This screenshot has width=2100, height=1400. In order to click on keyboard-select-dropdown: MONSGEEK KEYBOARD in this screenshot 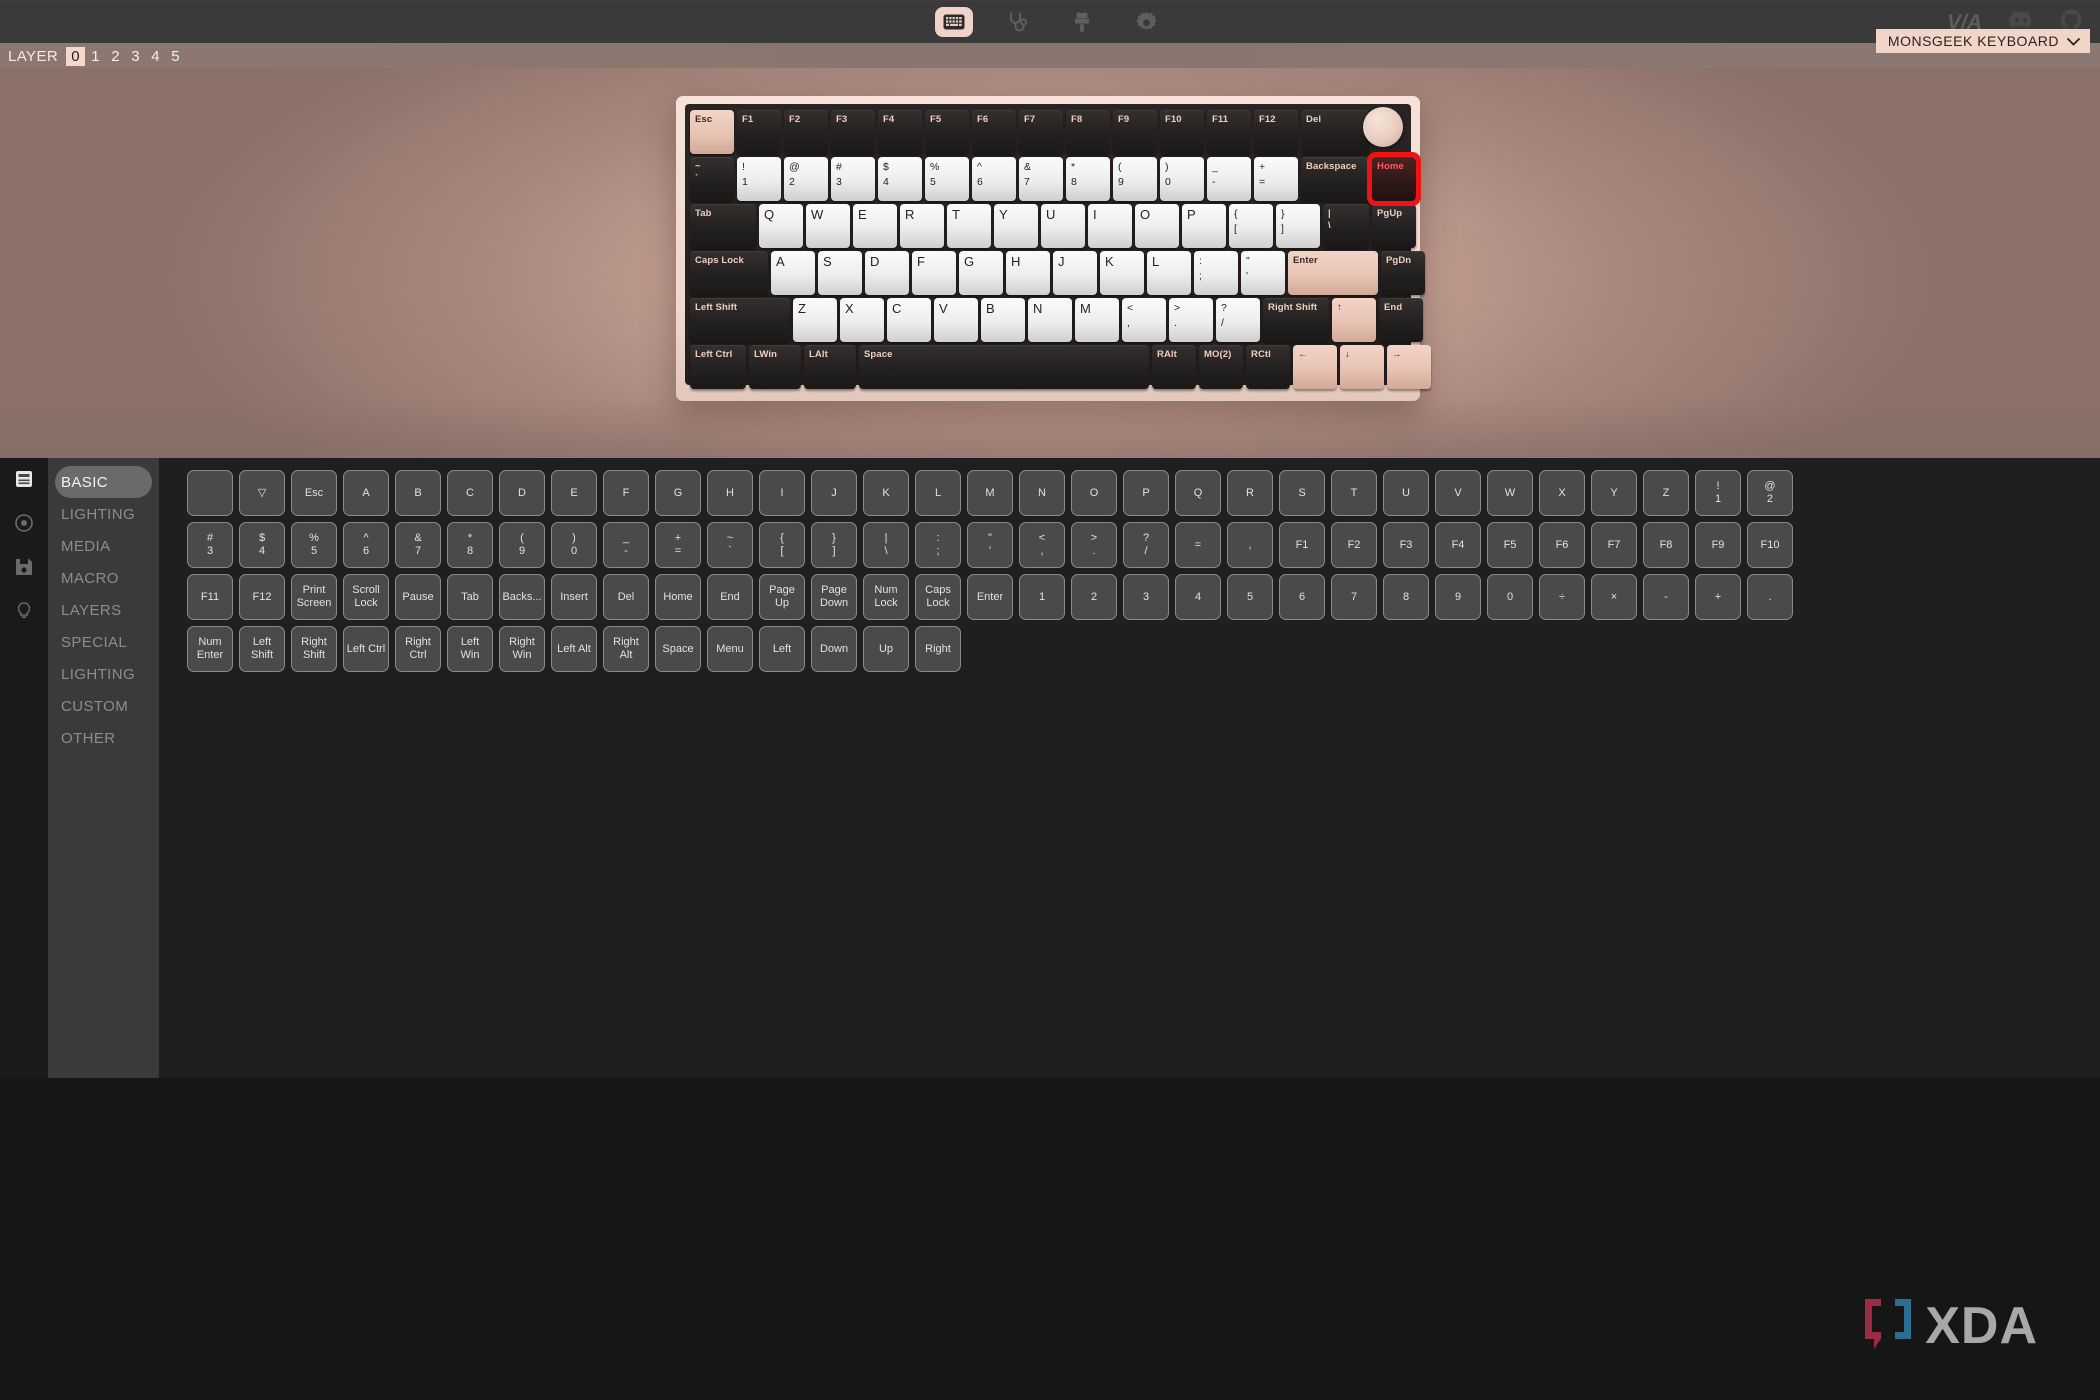, I will do `click(1982, 41)`.